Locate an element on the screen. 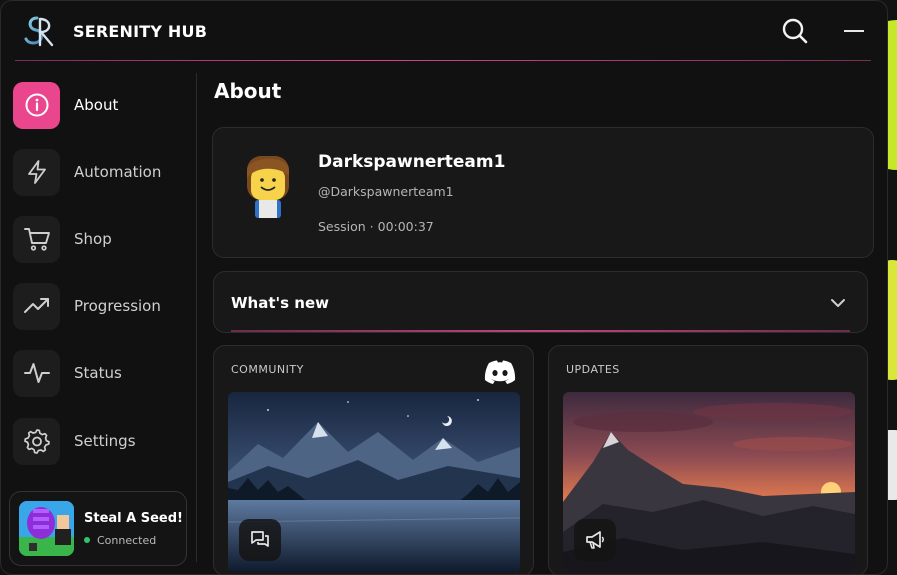 The height and width of the screenshot is (575, 897). activity-icon is located at coordinates (36, 373).